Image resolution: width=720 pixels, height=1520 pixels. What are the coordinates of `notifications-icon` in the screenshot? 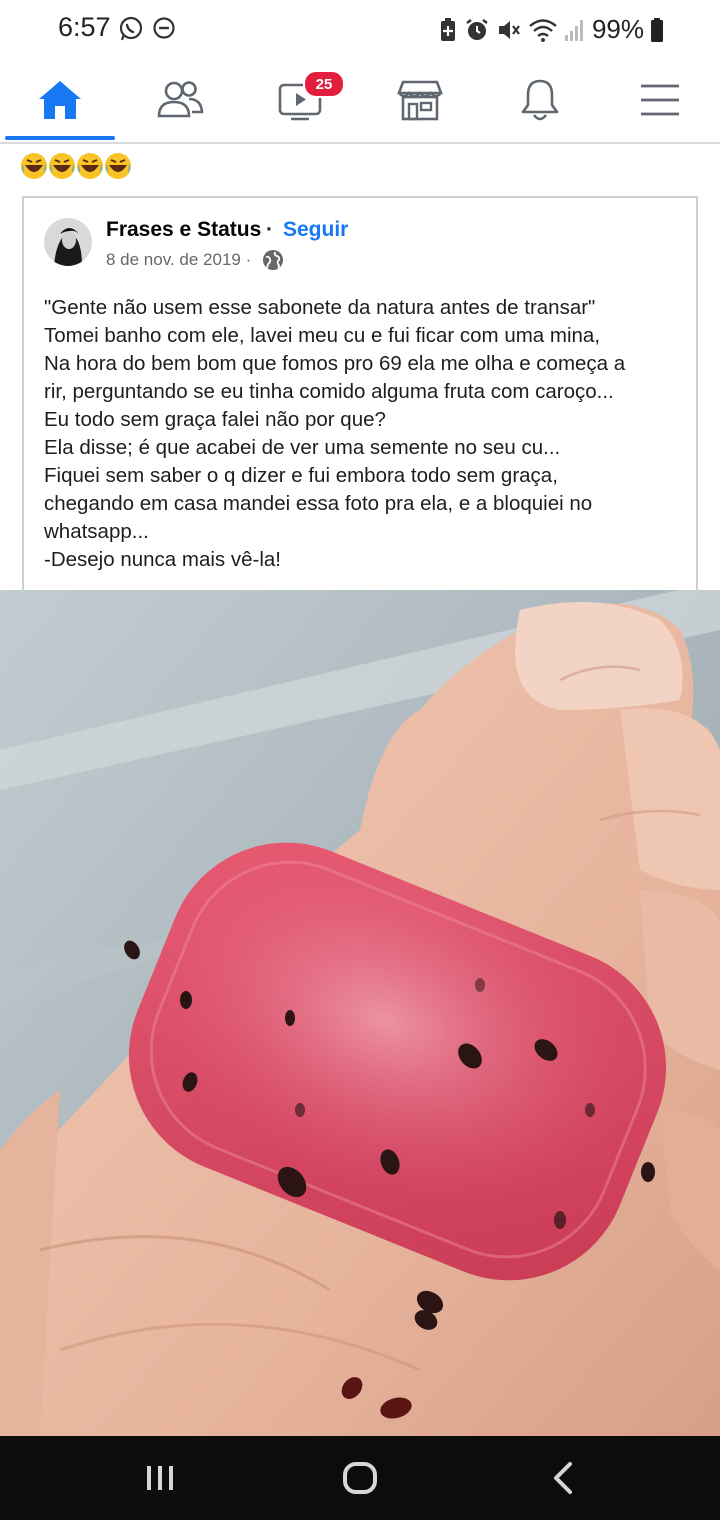 It's located at (540, 100).